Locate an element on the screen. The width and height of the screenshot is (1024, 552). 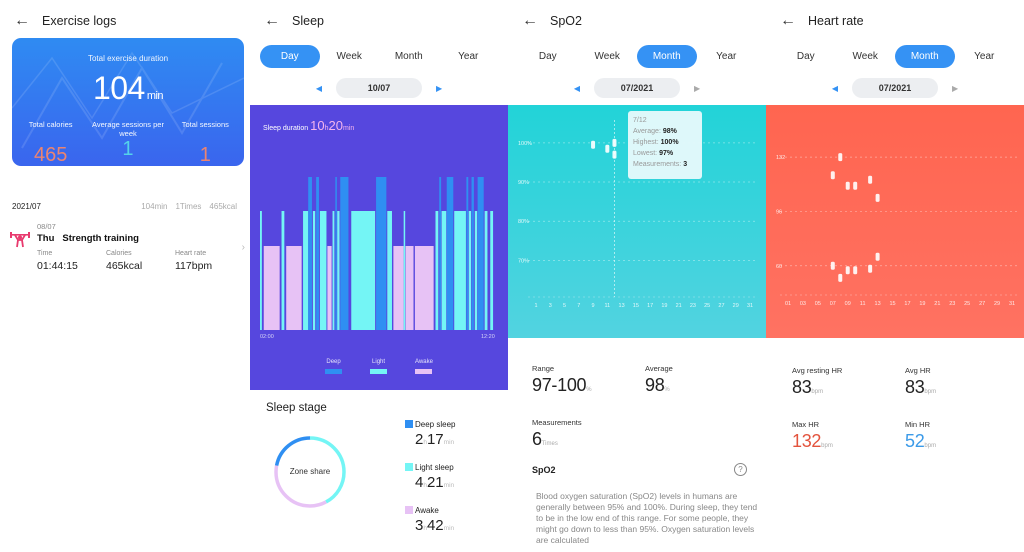
x-tick-label: 03 is located at coordinates (803, 304).